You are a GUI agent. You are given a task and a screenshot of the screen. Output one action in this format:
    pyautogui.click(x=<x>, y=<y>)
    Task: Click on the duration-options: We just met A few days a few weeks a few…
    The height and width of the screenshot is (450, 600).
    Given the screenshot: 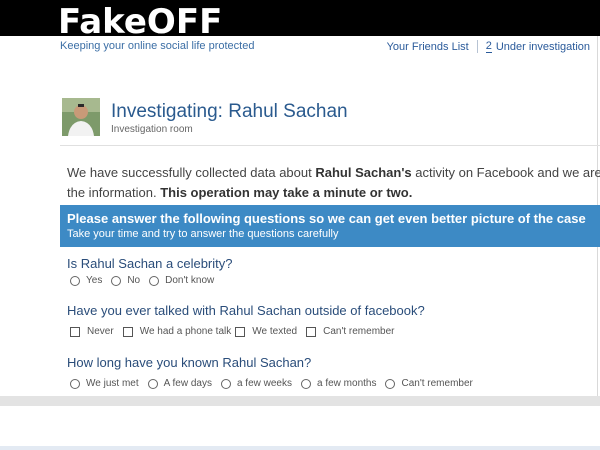 What is the action you would take?
    pyautogui.click(x=276, y=383)
    